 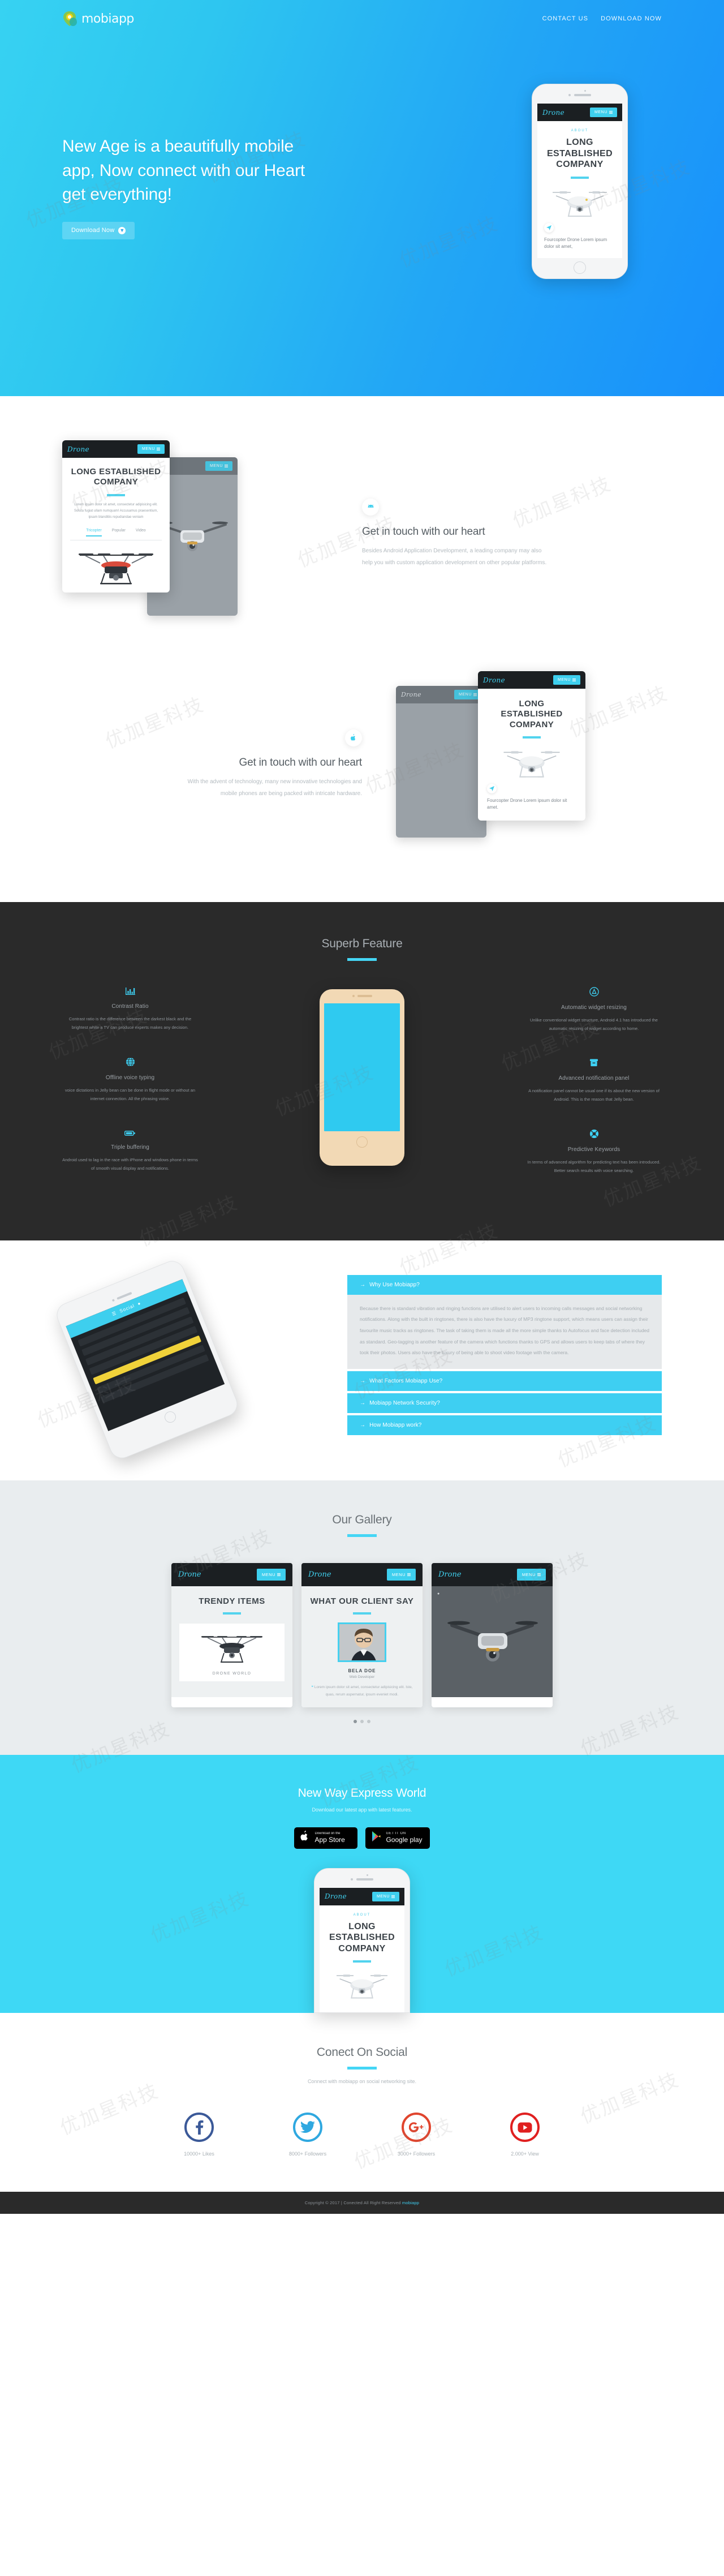 I want to click on tab-video: Video, so click(x=141, y=532).